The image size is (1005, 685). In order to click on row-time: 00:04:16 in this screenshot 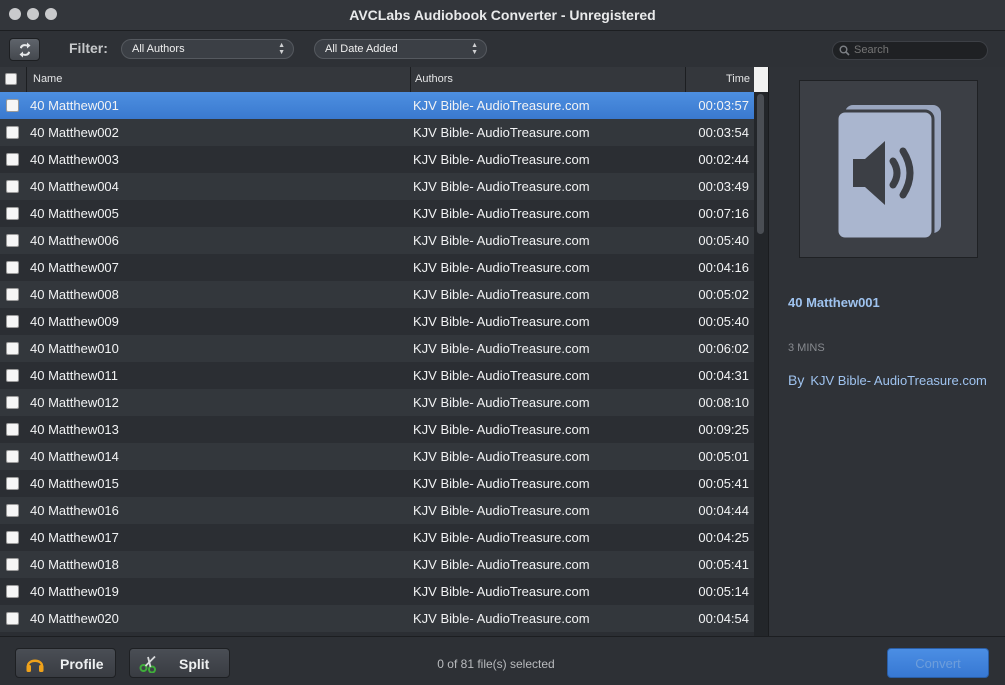, I will do `click(723, 267)`.